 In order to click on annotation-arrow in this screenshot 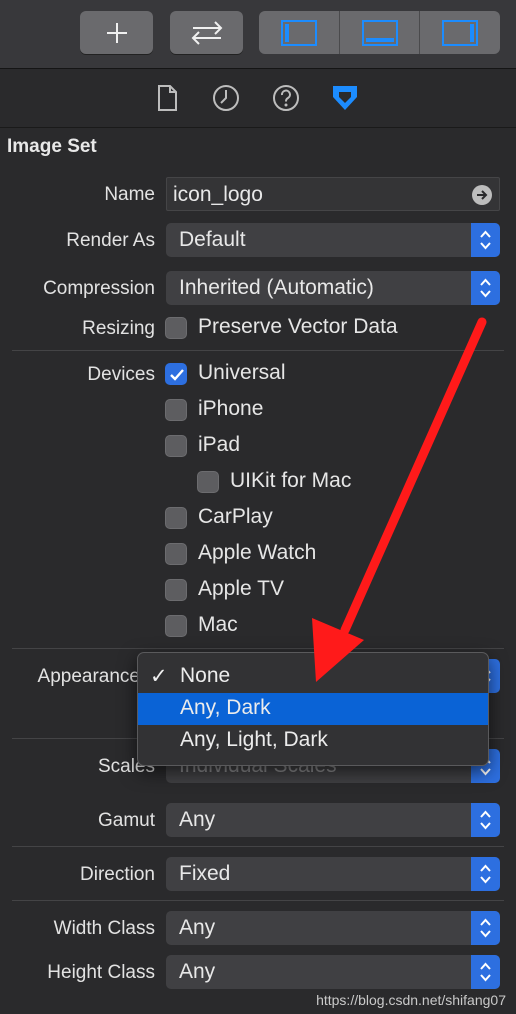, I will do `click(399, 499)`.